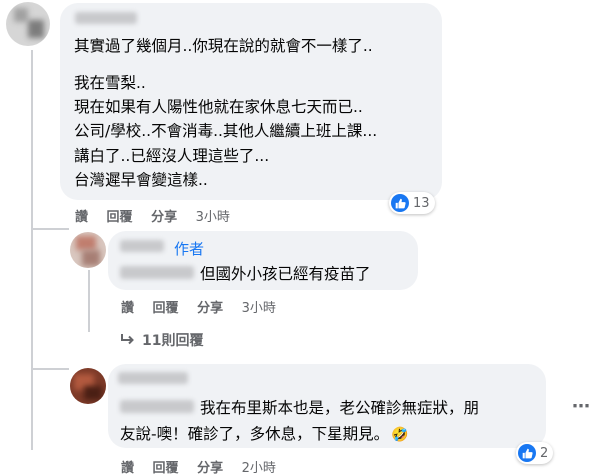 This screenshot has width=600, height=476. I want to click on reply-actions: 讚 回覆 分享 3小時, so click(205, 306).